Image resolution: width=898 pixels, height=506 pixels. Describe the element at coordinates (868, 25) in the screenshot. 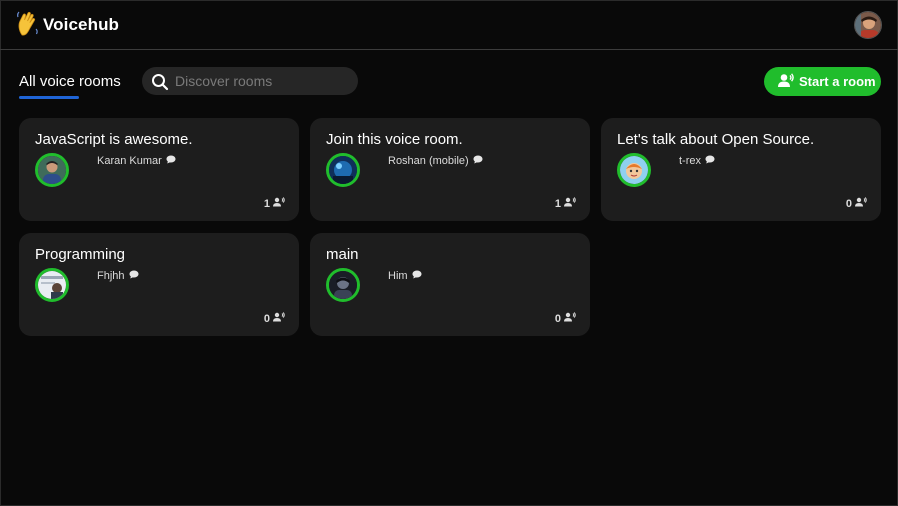

I see `profile-avatar` at that location.